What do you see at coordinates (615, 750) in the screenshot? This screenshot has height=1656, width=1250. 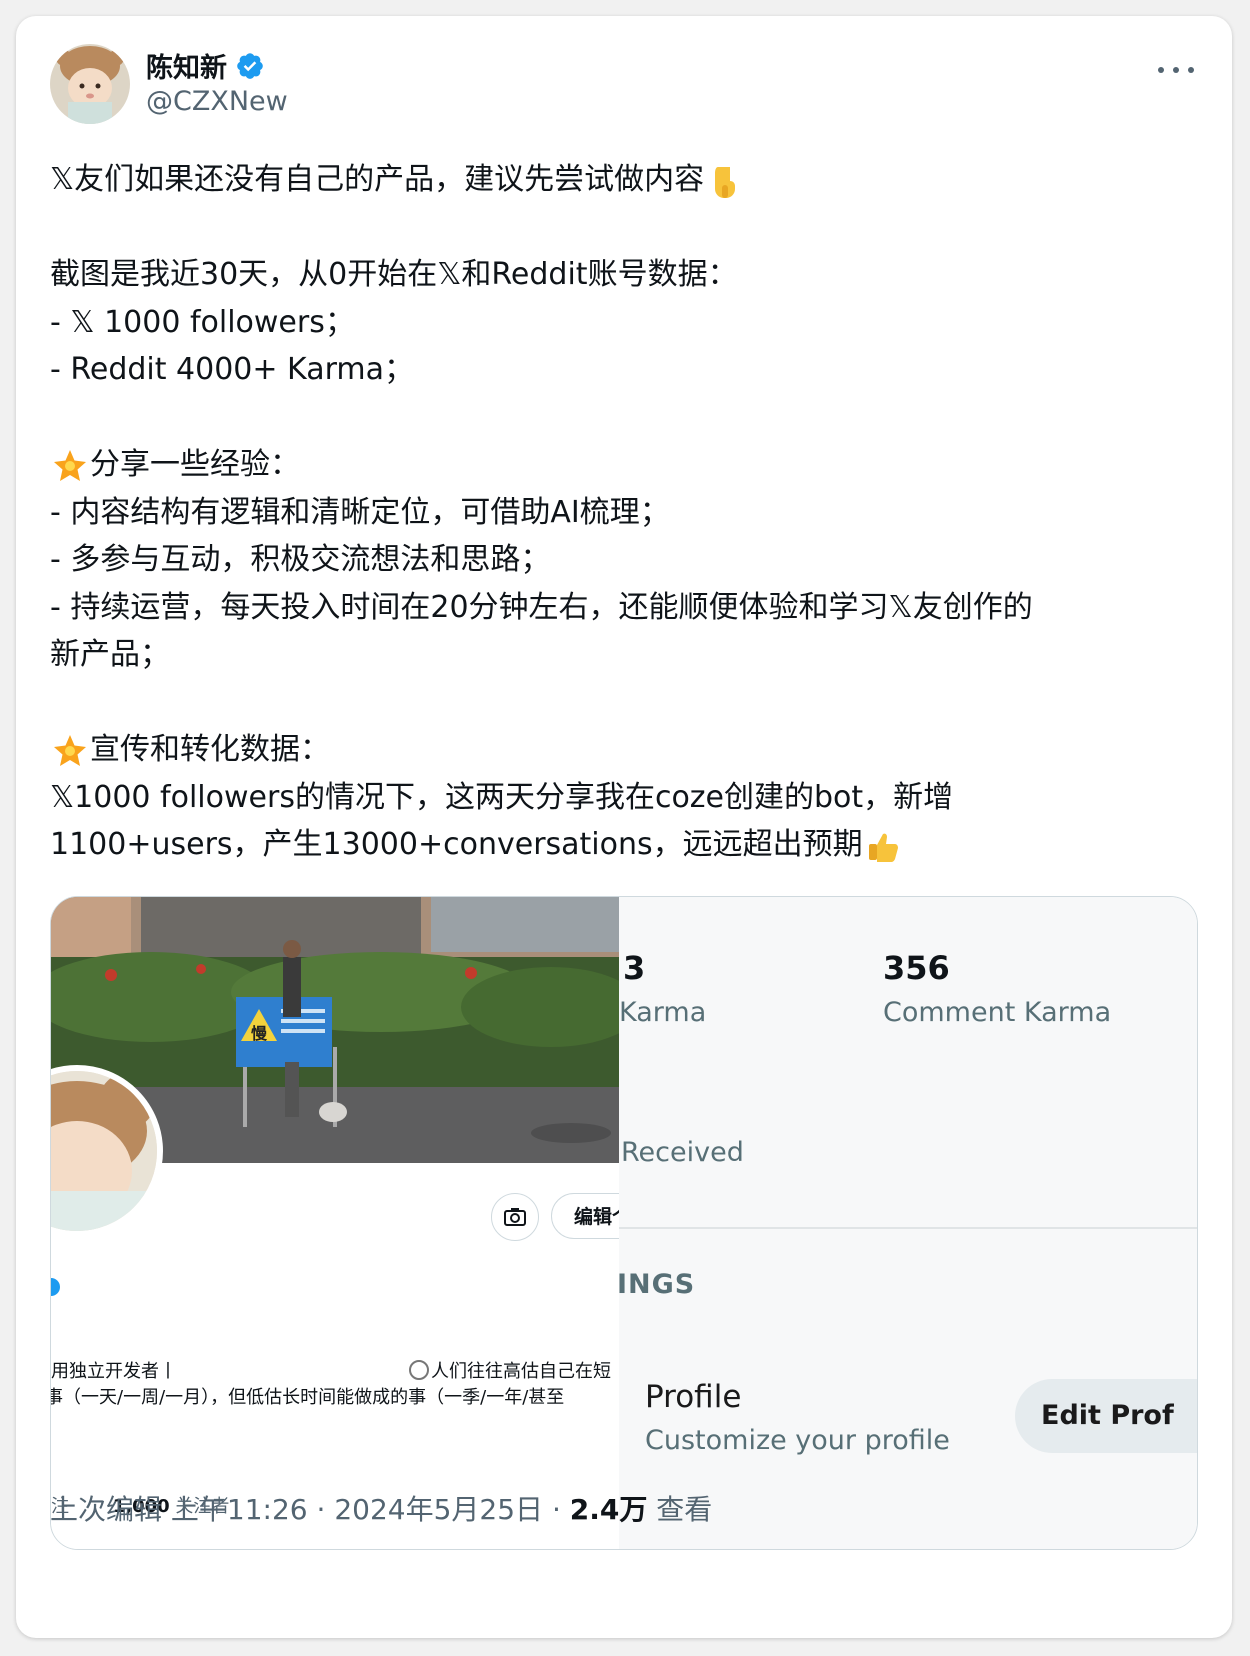 I see `tweet-line: 宣传和转化数据：` at bounding box center [615, 750].